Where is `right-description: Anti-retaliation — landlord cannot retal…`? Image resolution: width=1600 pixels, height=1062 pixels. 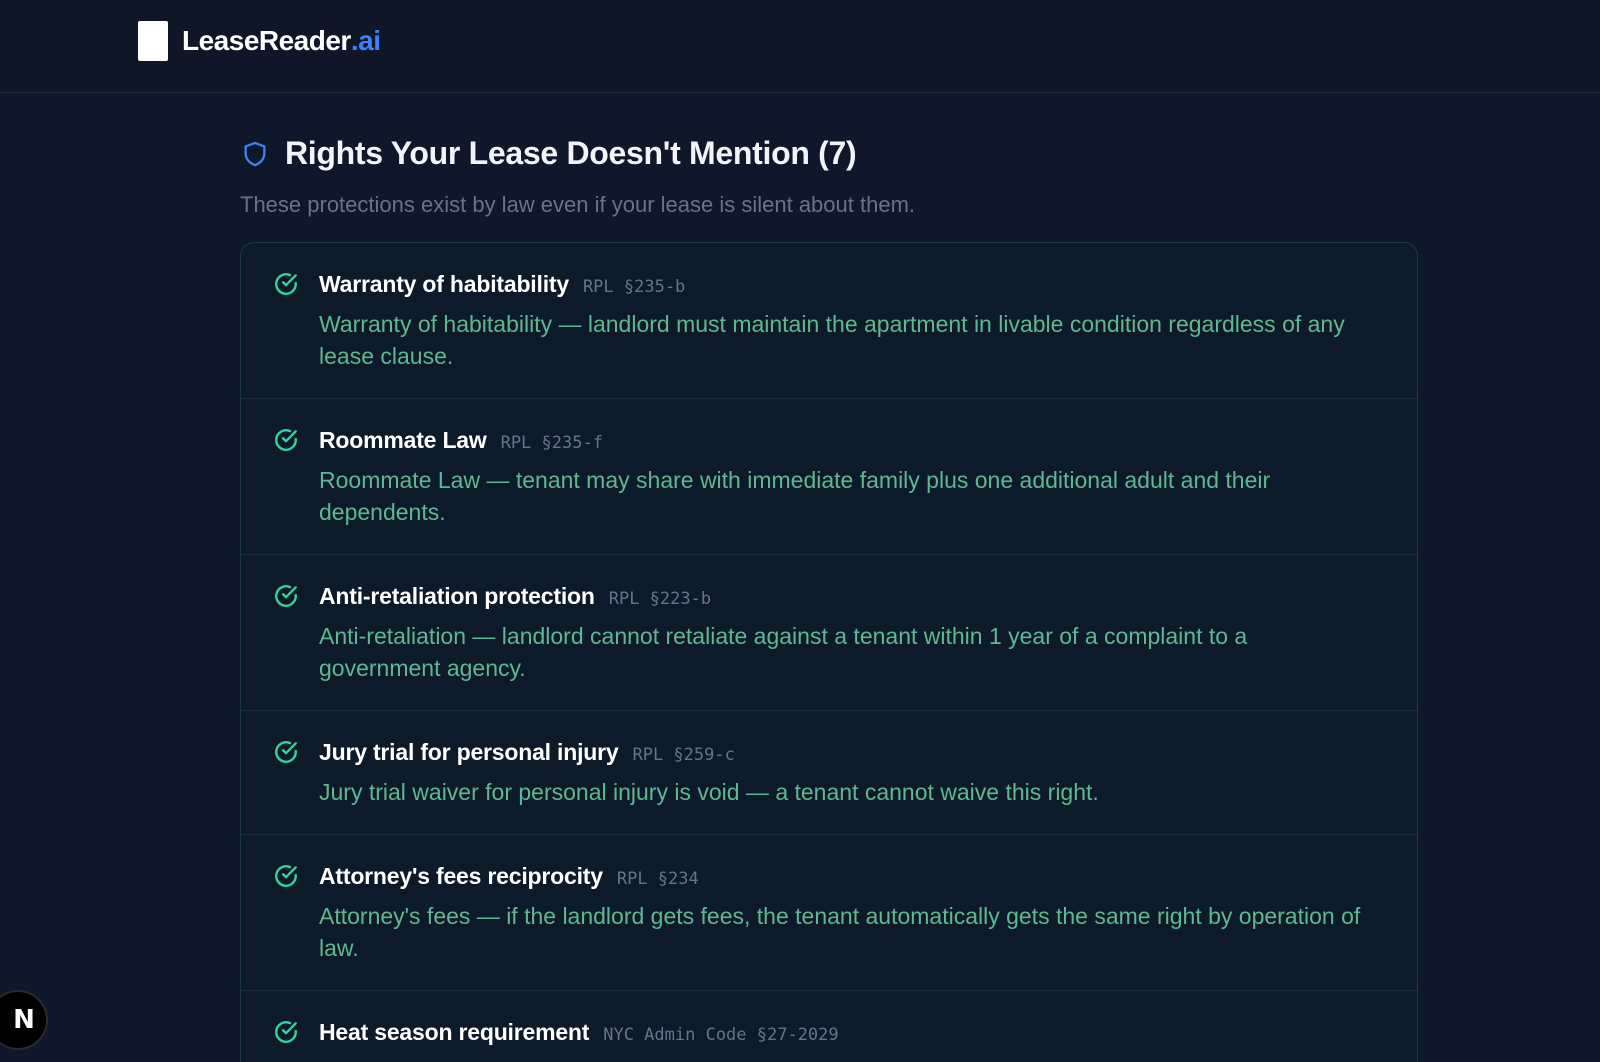
right-description: Anti-retaliation — landlord cannot retal… is located at coordinates (783, 652).